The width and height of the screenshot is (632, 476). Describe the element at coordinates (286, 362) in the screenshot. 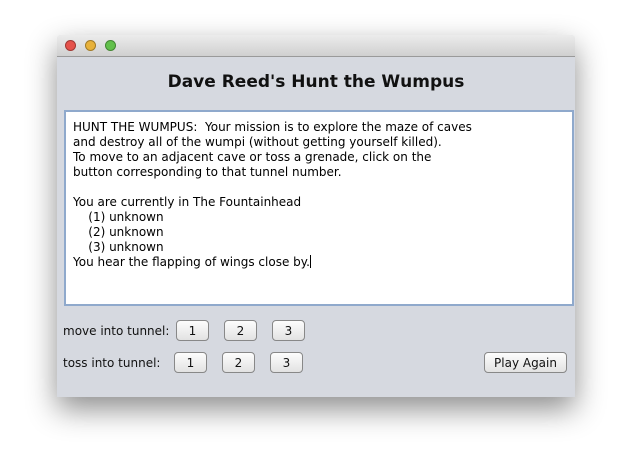

I see `toss-tunnel-3-button: 3` at that location.